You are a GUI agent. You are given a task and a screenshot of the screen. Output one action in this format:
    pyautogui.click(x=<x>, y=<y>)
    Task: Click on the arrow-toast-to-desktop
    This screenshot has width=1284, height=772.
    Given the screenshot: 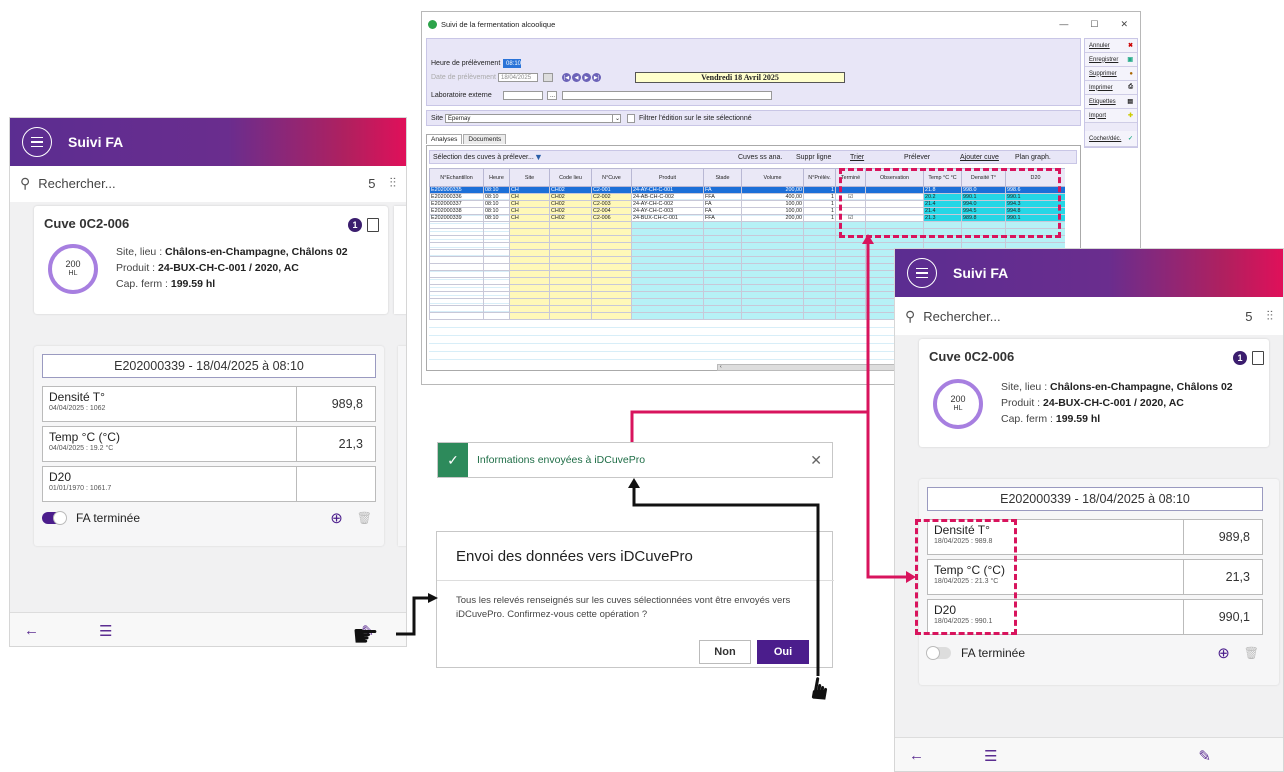 What is the action you would take?
    pyautogui.click(x=750, y=341)
    